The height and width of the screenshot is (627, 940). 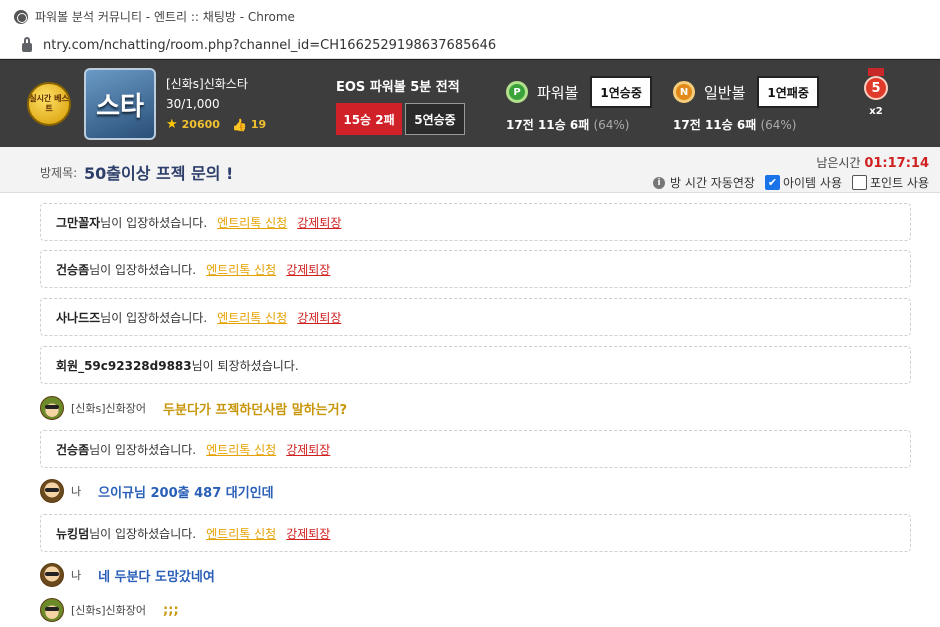 I want to click on system-message: 사나드즈 님이 입장하셨습니다. 엔트리톡 신청 강제퇴장, so click(x=475, y=317).